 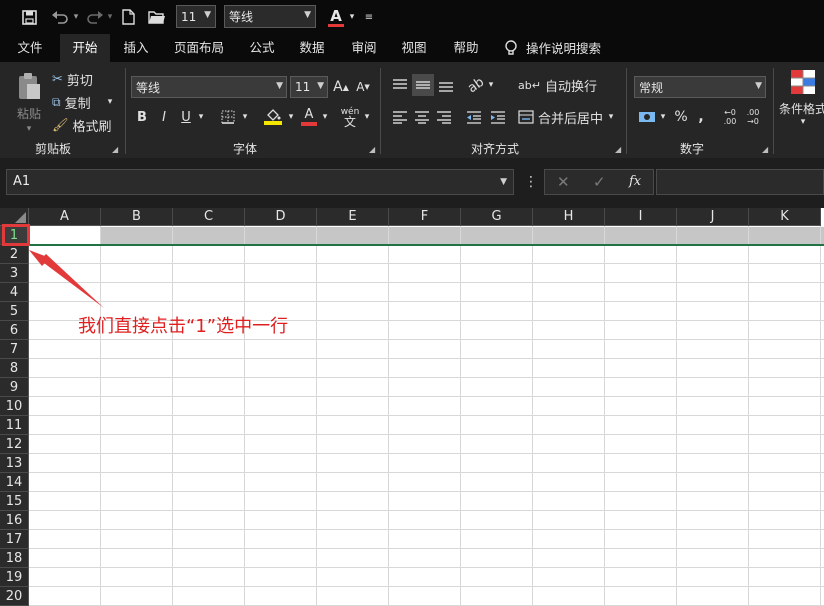 What do you see at coordinates (681, 117) in the screenshot?
I see `percent-button: %` at bounding box center [681, 117].